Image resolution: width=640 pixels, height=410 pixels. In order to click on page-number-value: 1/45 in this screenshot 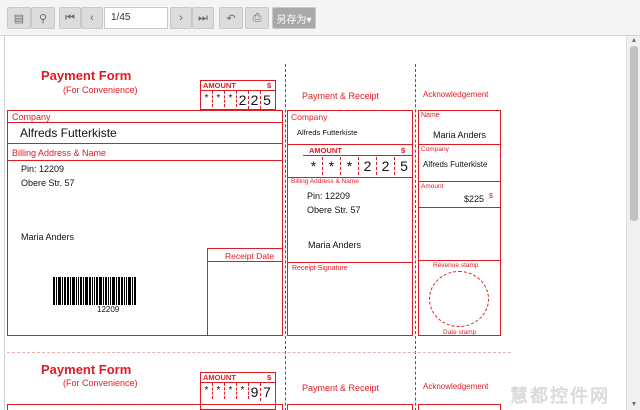, I will do `click(121, 17)`.